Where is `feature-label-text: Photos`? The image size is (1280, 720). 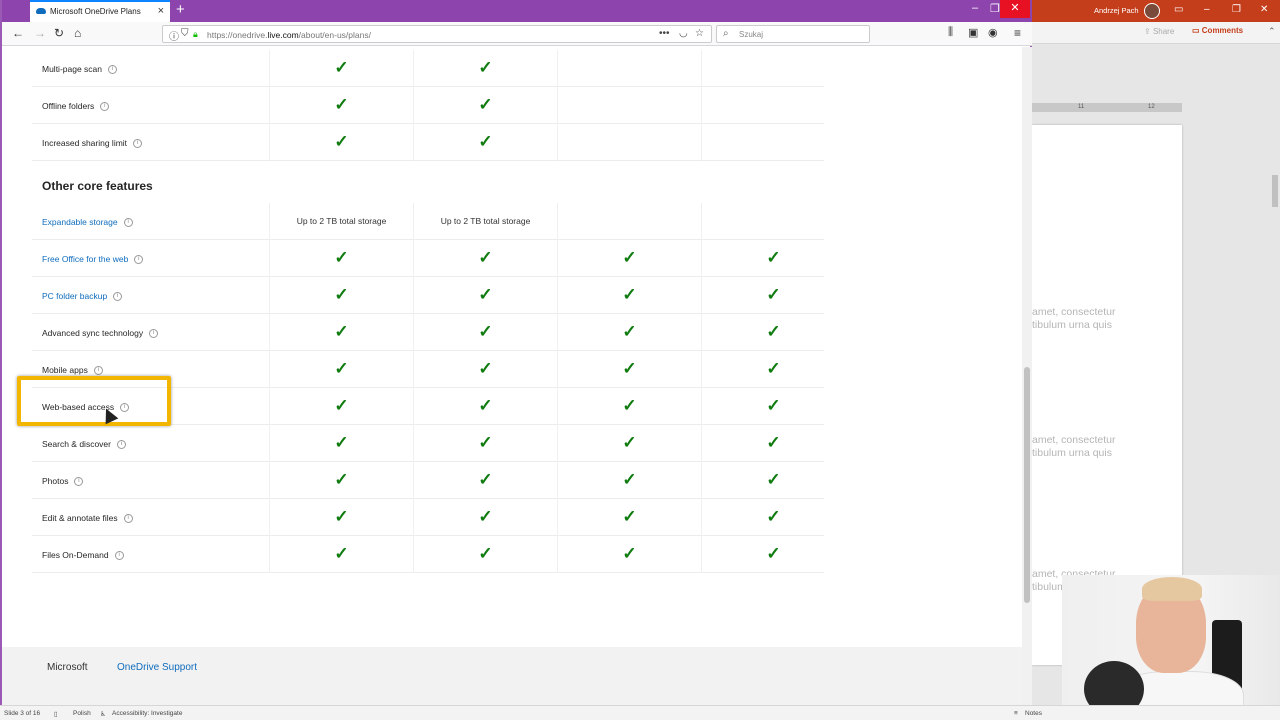
feature-label-text: Photos is located at coordinates (55, 481).